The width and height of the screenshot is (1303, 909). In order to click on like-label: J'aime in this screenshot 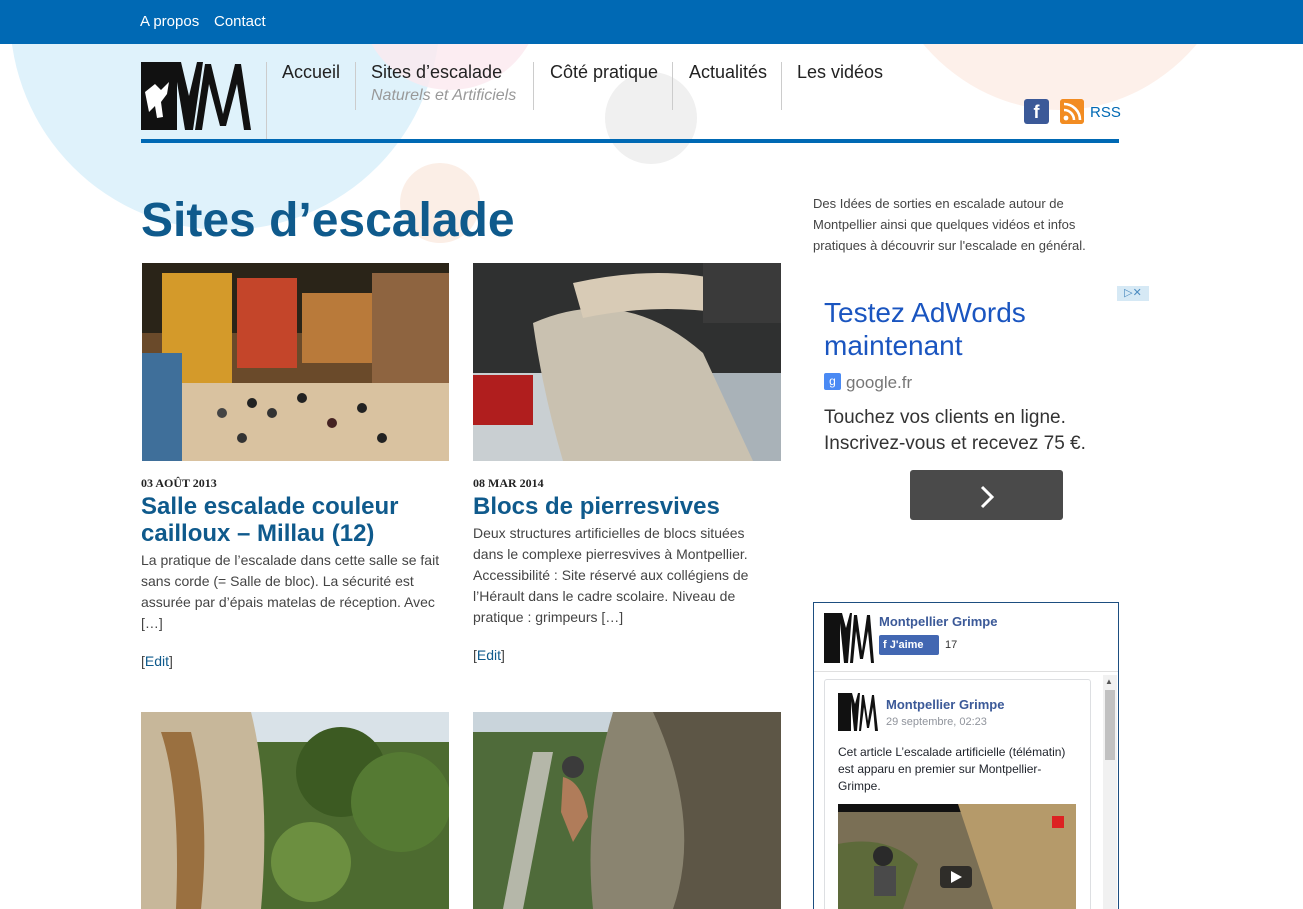, I will do `click(906, 645)`.